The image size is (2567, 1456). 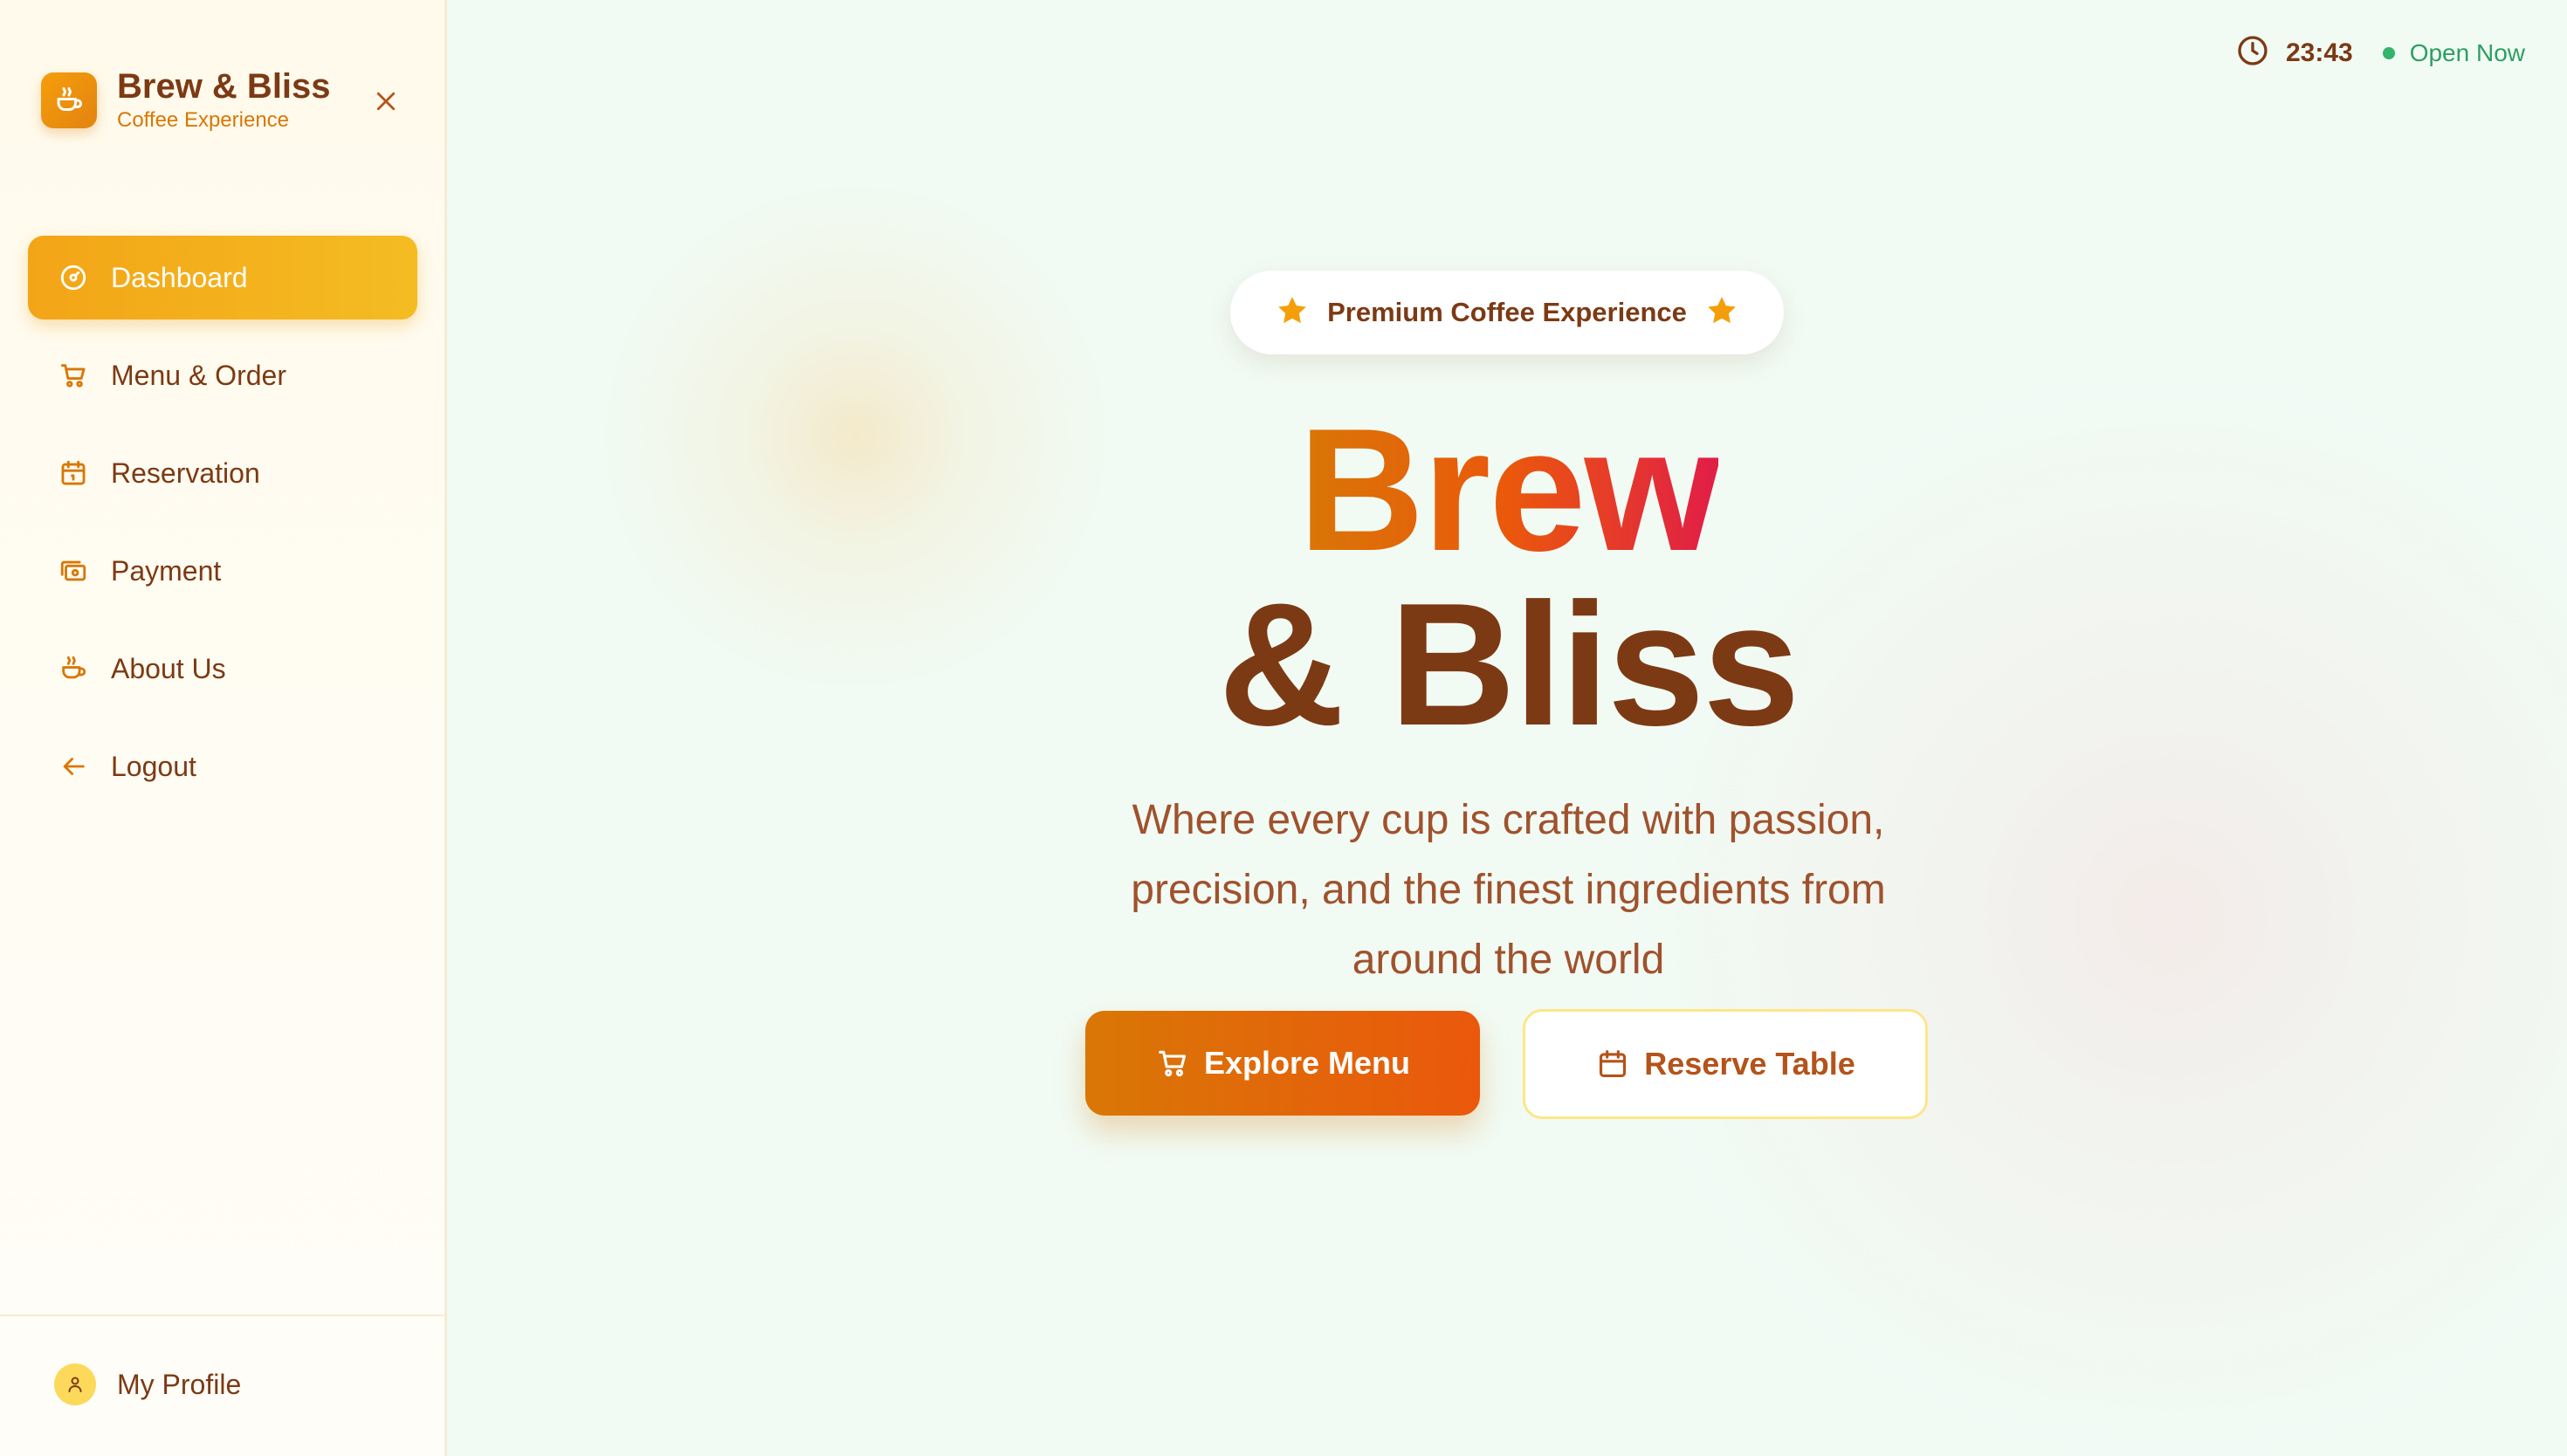 I want to click on clock: 23:43, so click(x=2294, y=52).